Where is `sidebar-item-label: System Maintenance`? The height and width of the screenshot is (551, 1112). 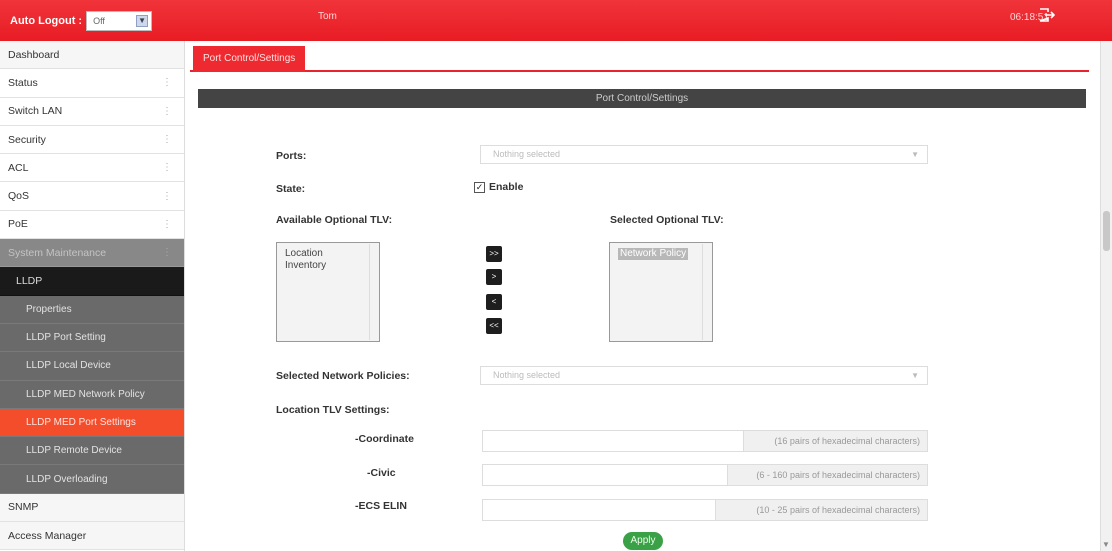
sidebar-item-label: System Maintenance is located at coordinates (57, 252).